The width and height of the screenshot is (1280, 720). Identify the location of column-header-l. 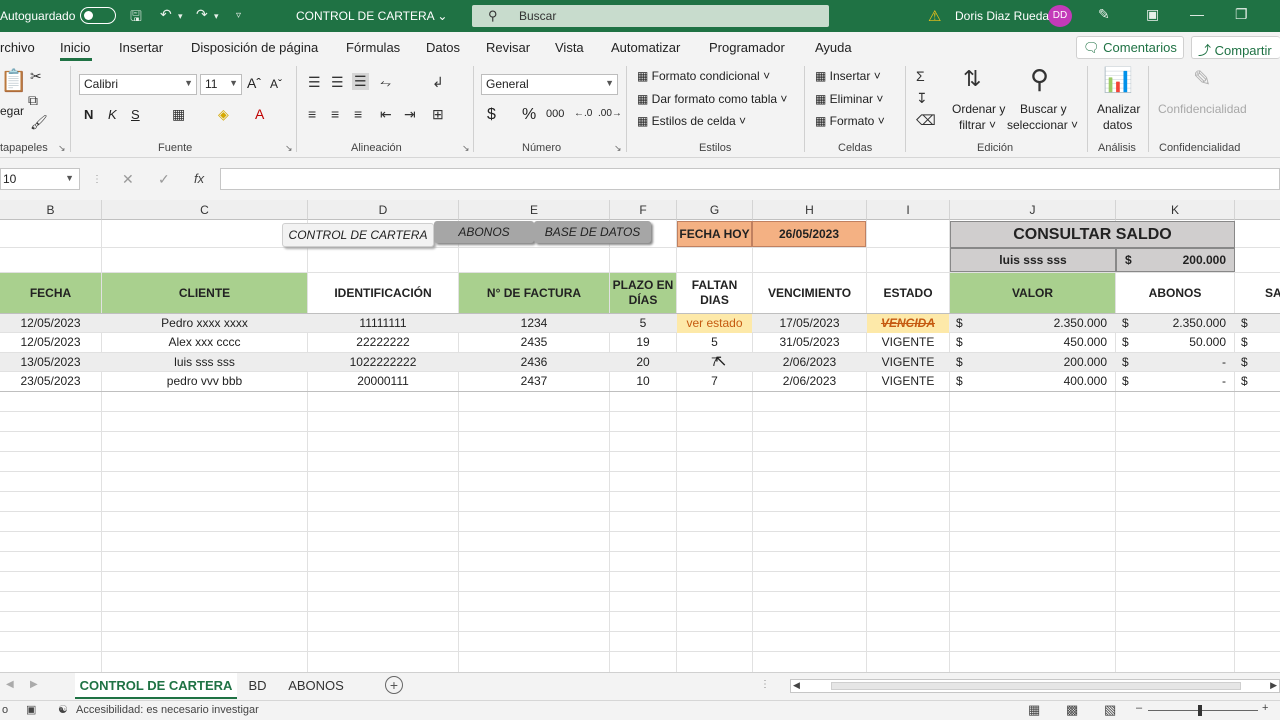
(1257, 210).